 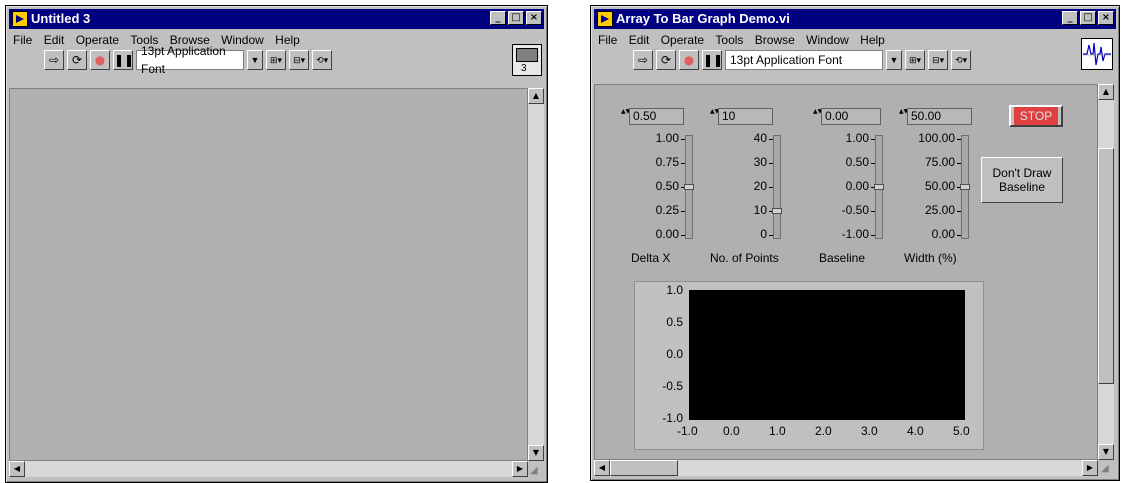 What do you see at coordinates (961, 431) in the screenshot?
I see `graph-x-tick-label: 5.0` at bounding box center [961, 431].